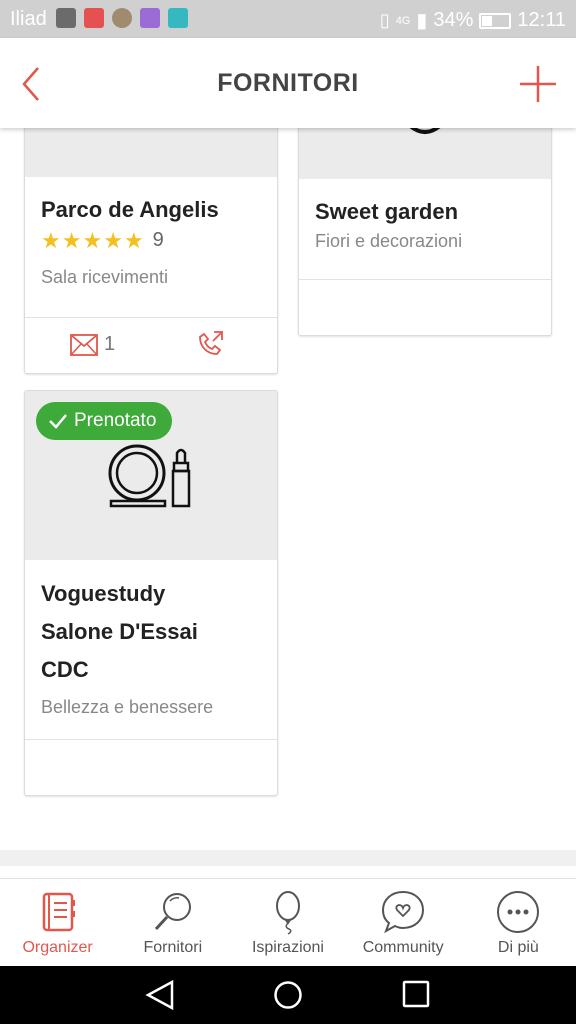 Image resolution: width=576 pixels, height=1024 pixels. What do you see at coordinates (403, 912) in the screenshot?
I see `chat-heart-icon` at bounding box center [403, 912].